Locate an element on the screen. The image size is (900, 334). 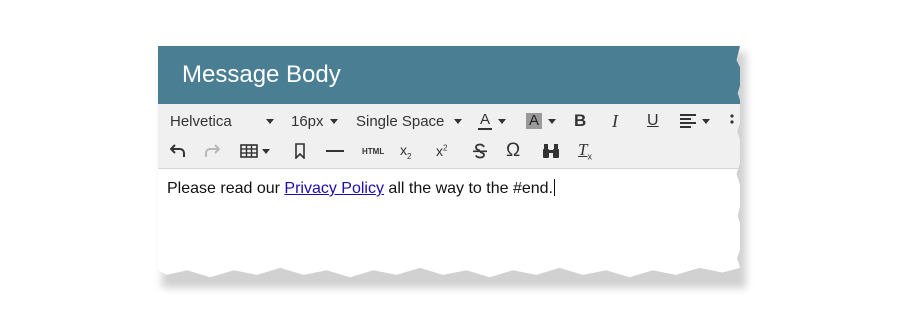
background-color-button: A is located at coordinates (541, 121).